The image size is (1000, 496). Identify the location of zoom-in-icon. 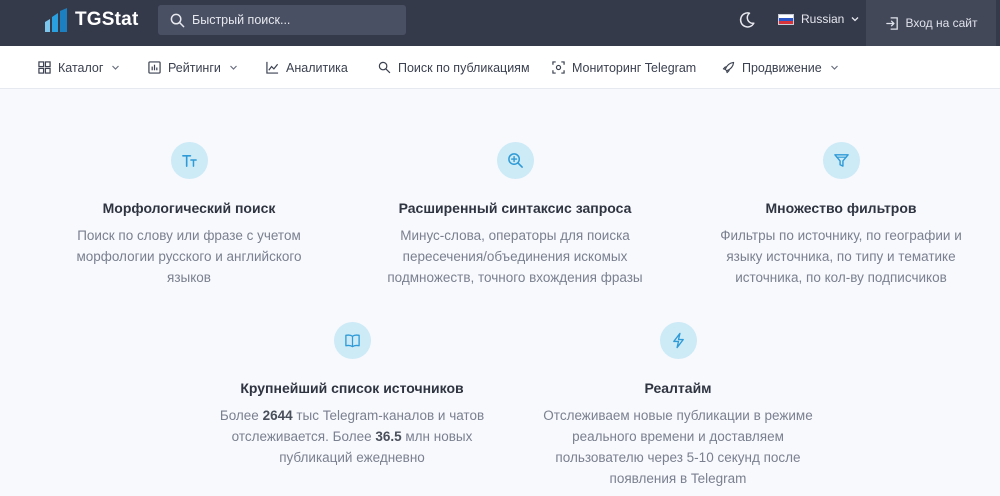
(515, 160).